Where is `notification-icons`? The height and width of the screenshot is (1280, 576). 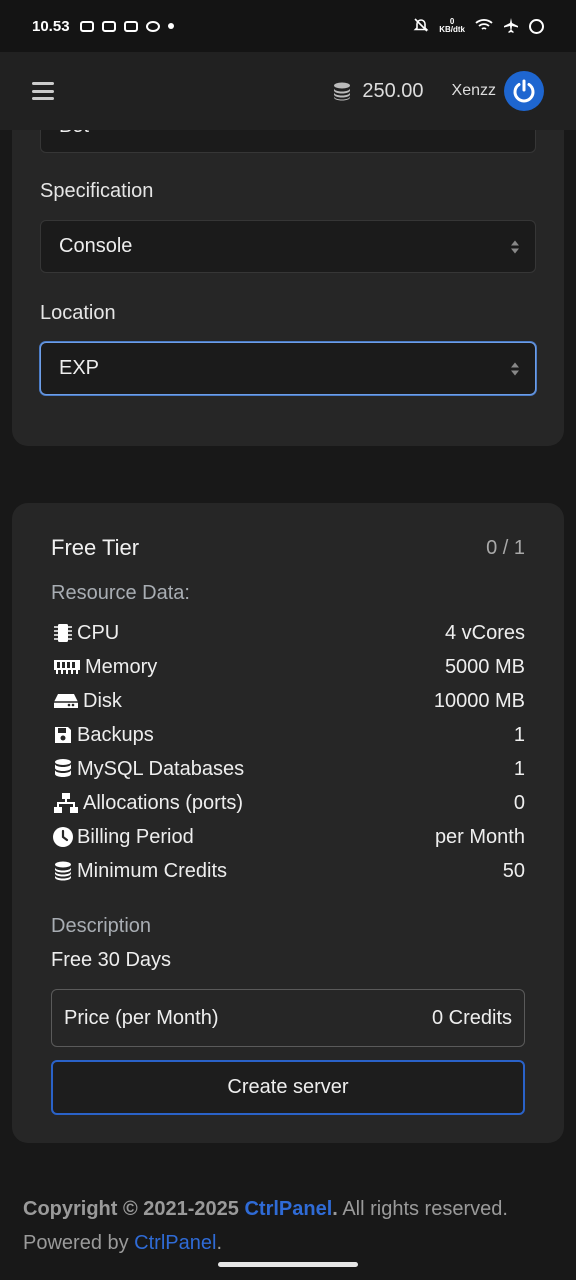 notification-icons is located at coordinates (126, 26).